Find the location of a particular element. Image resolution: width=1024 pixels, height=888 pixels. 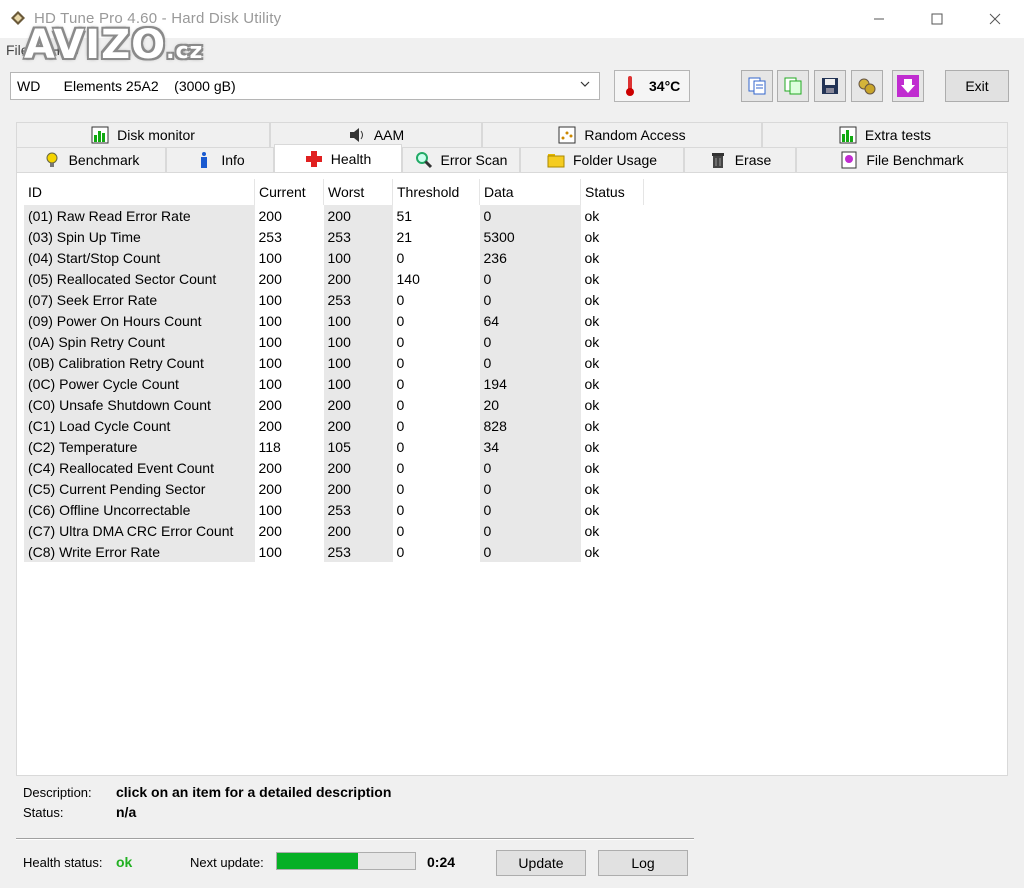

cell-data: 5300 is located at coordinates (530, 236).